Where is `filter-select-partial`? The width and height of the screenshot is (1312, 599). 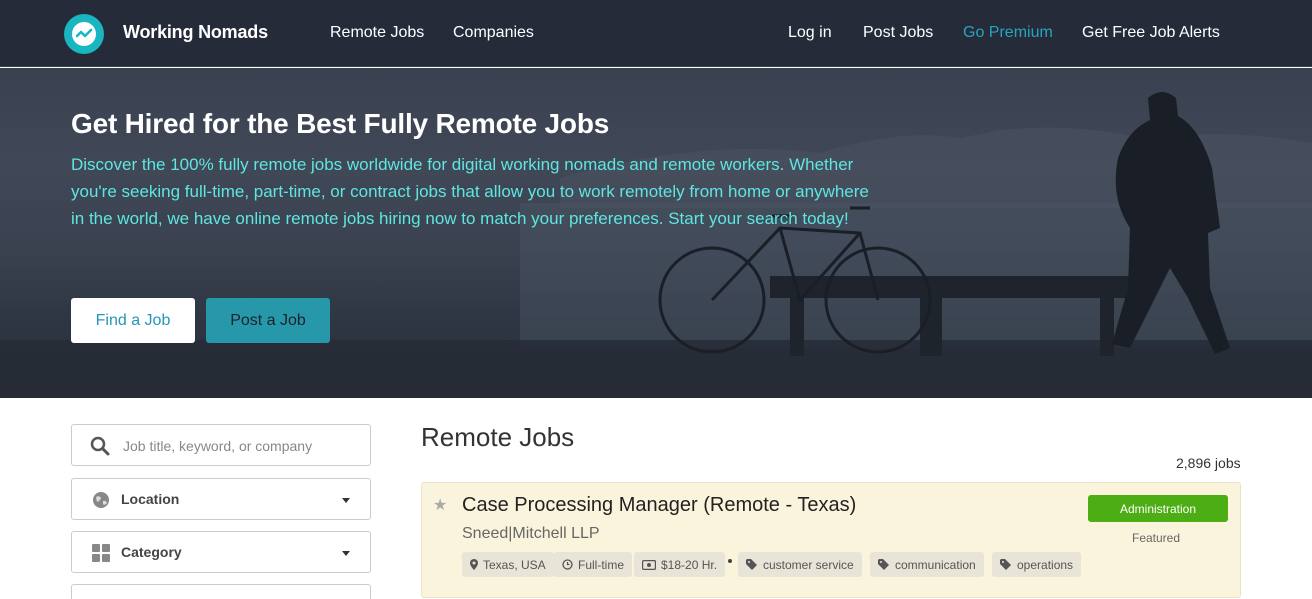 filter-select-partial is located at coordinates (221, 591).